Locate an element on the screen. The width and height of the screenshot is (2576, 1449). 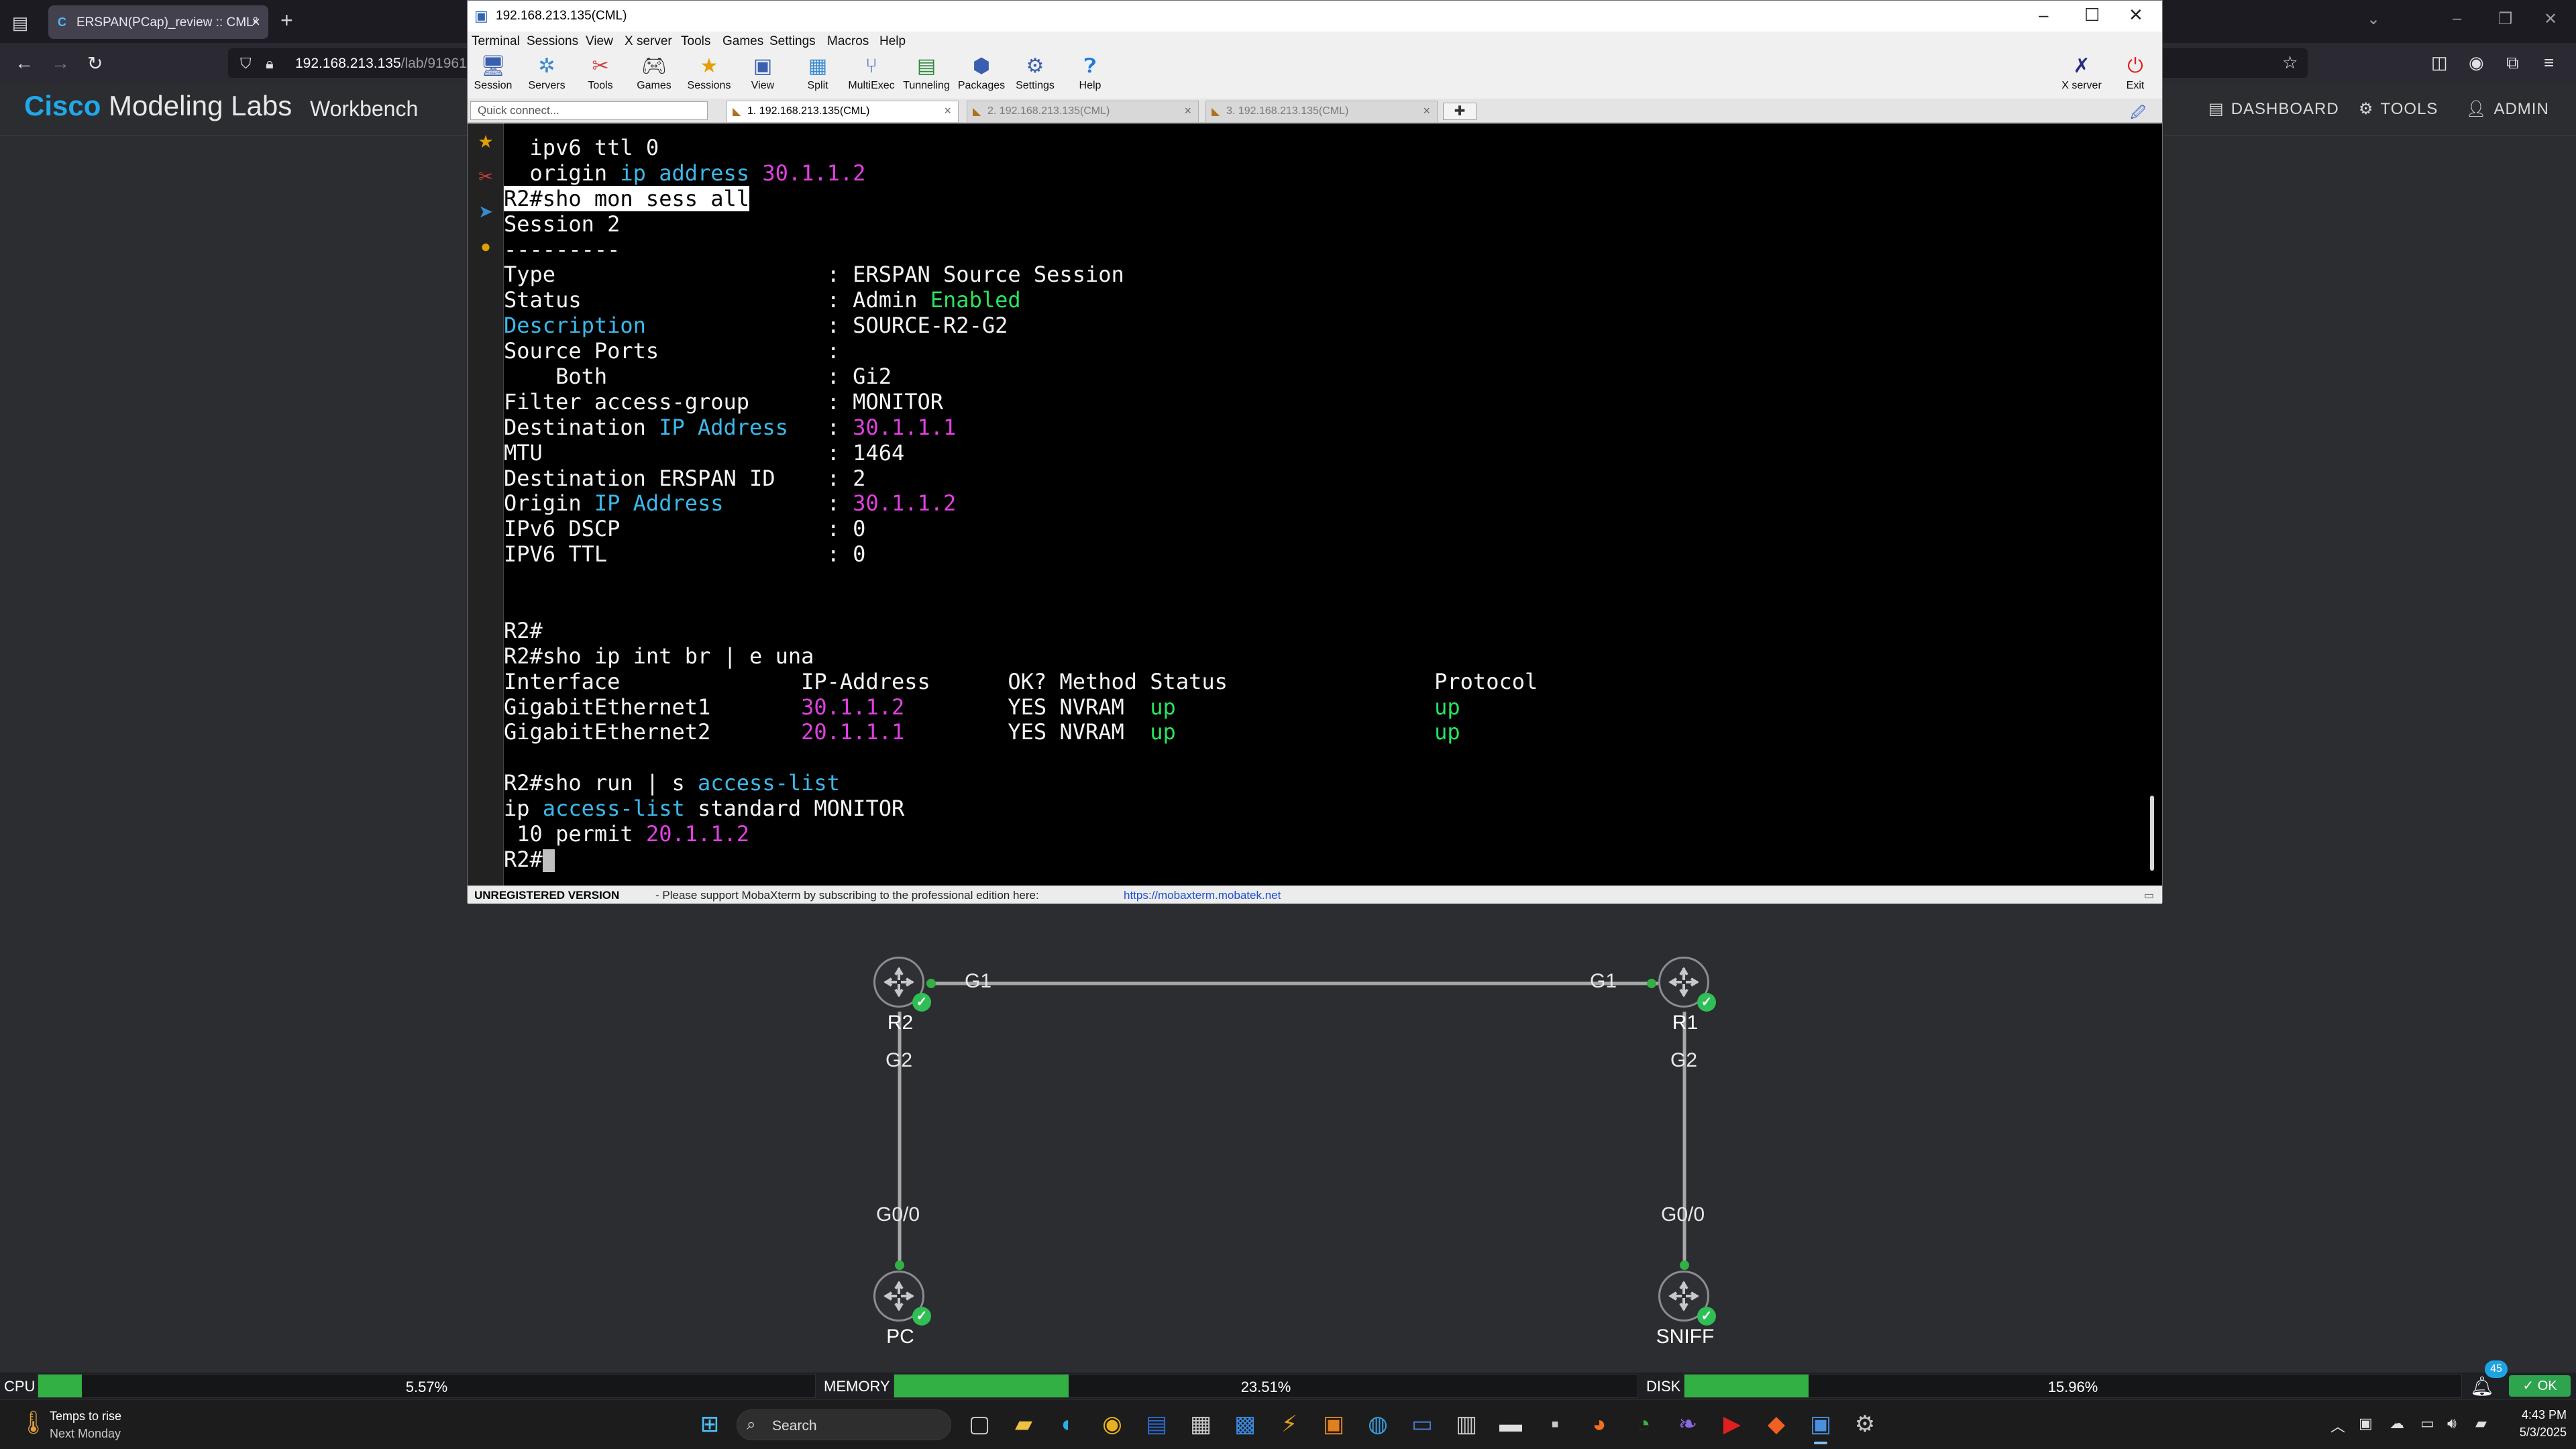
menu-tools: Tools is located at coordinates (695, 41).